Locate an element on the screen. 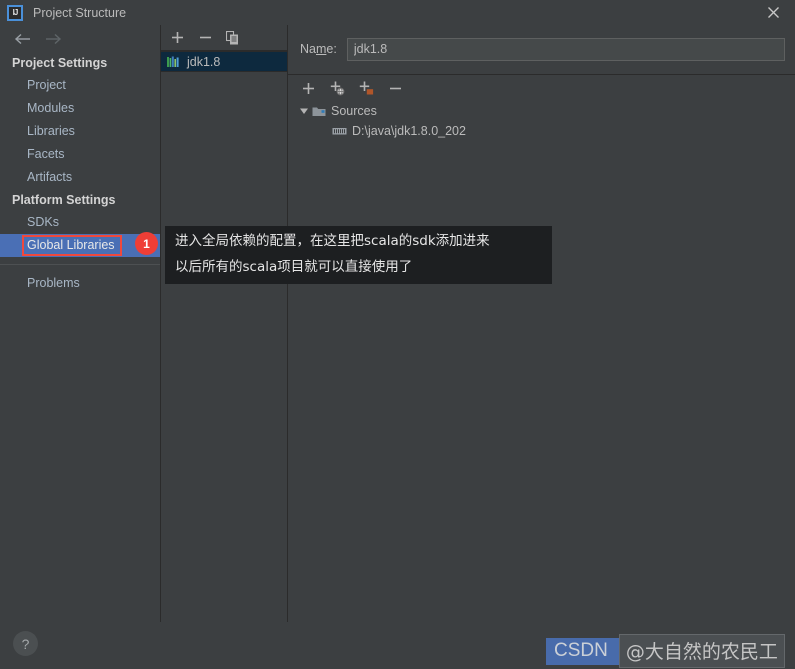 The image size is (795, 669). intellij-logo-icon: IJ is located at coordinates (15, 12).